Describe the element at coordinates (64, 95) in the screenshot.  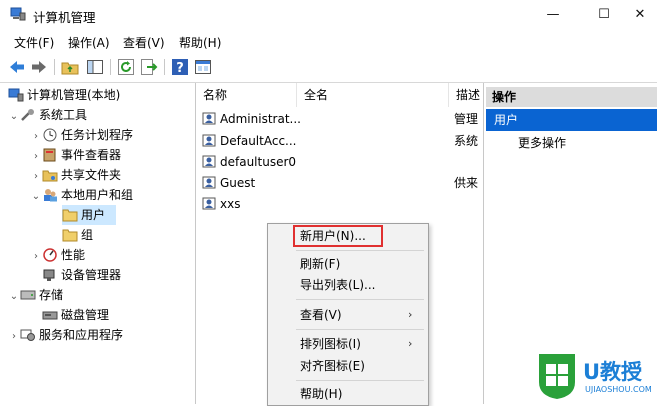
I see `tree-item-computer-management: 计算机管理(本地)` at that location.